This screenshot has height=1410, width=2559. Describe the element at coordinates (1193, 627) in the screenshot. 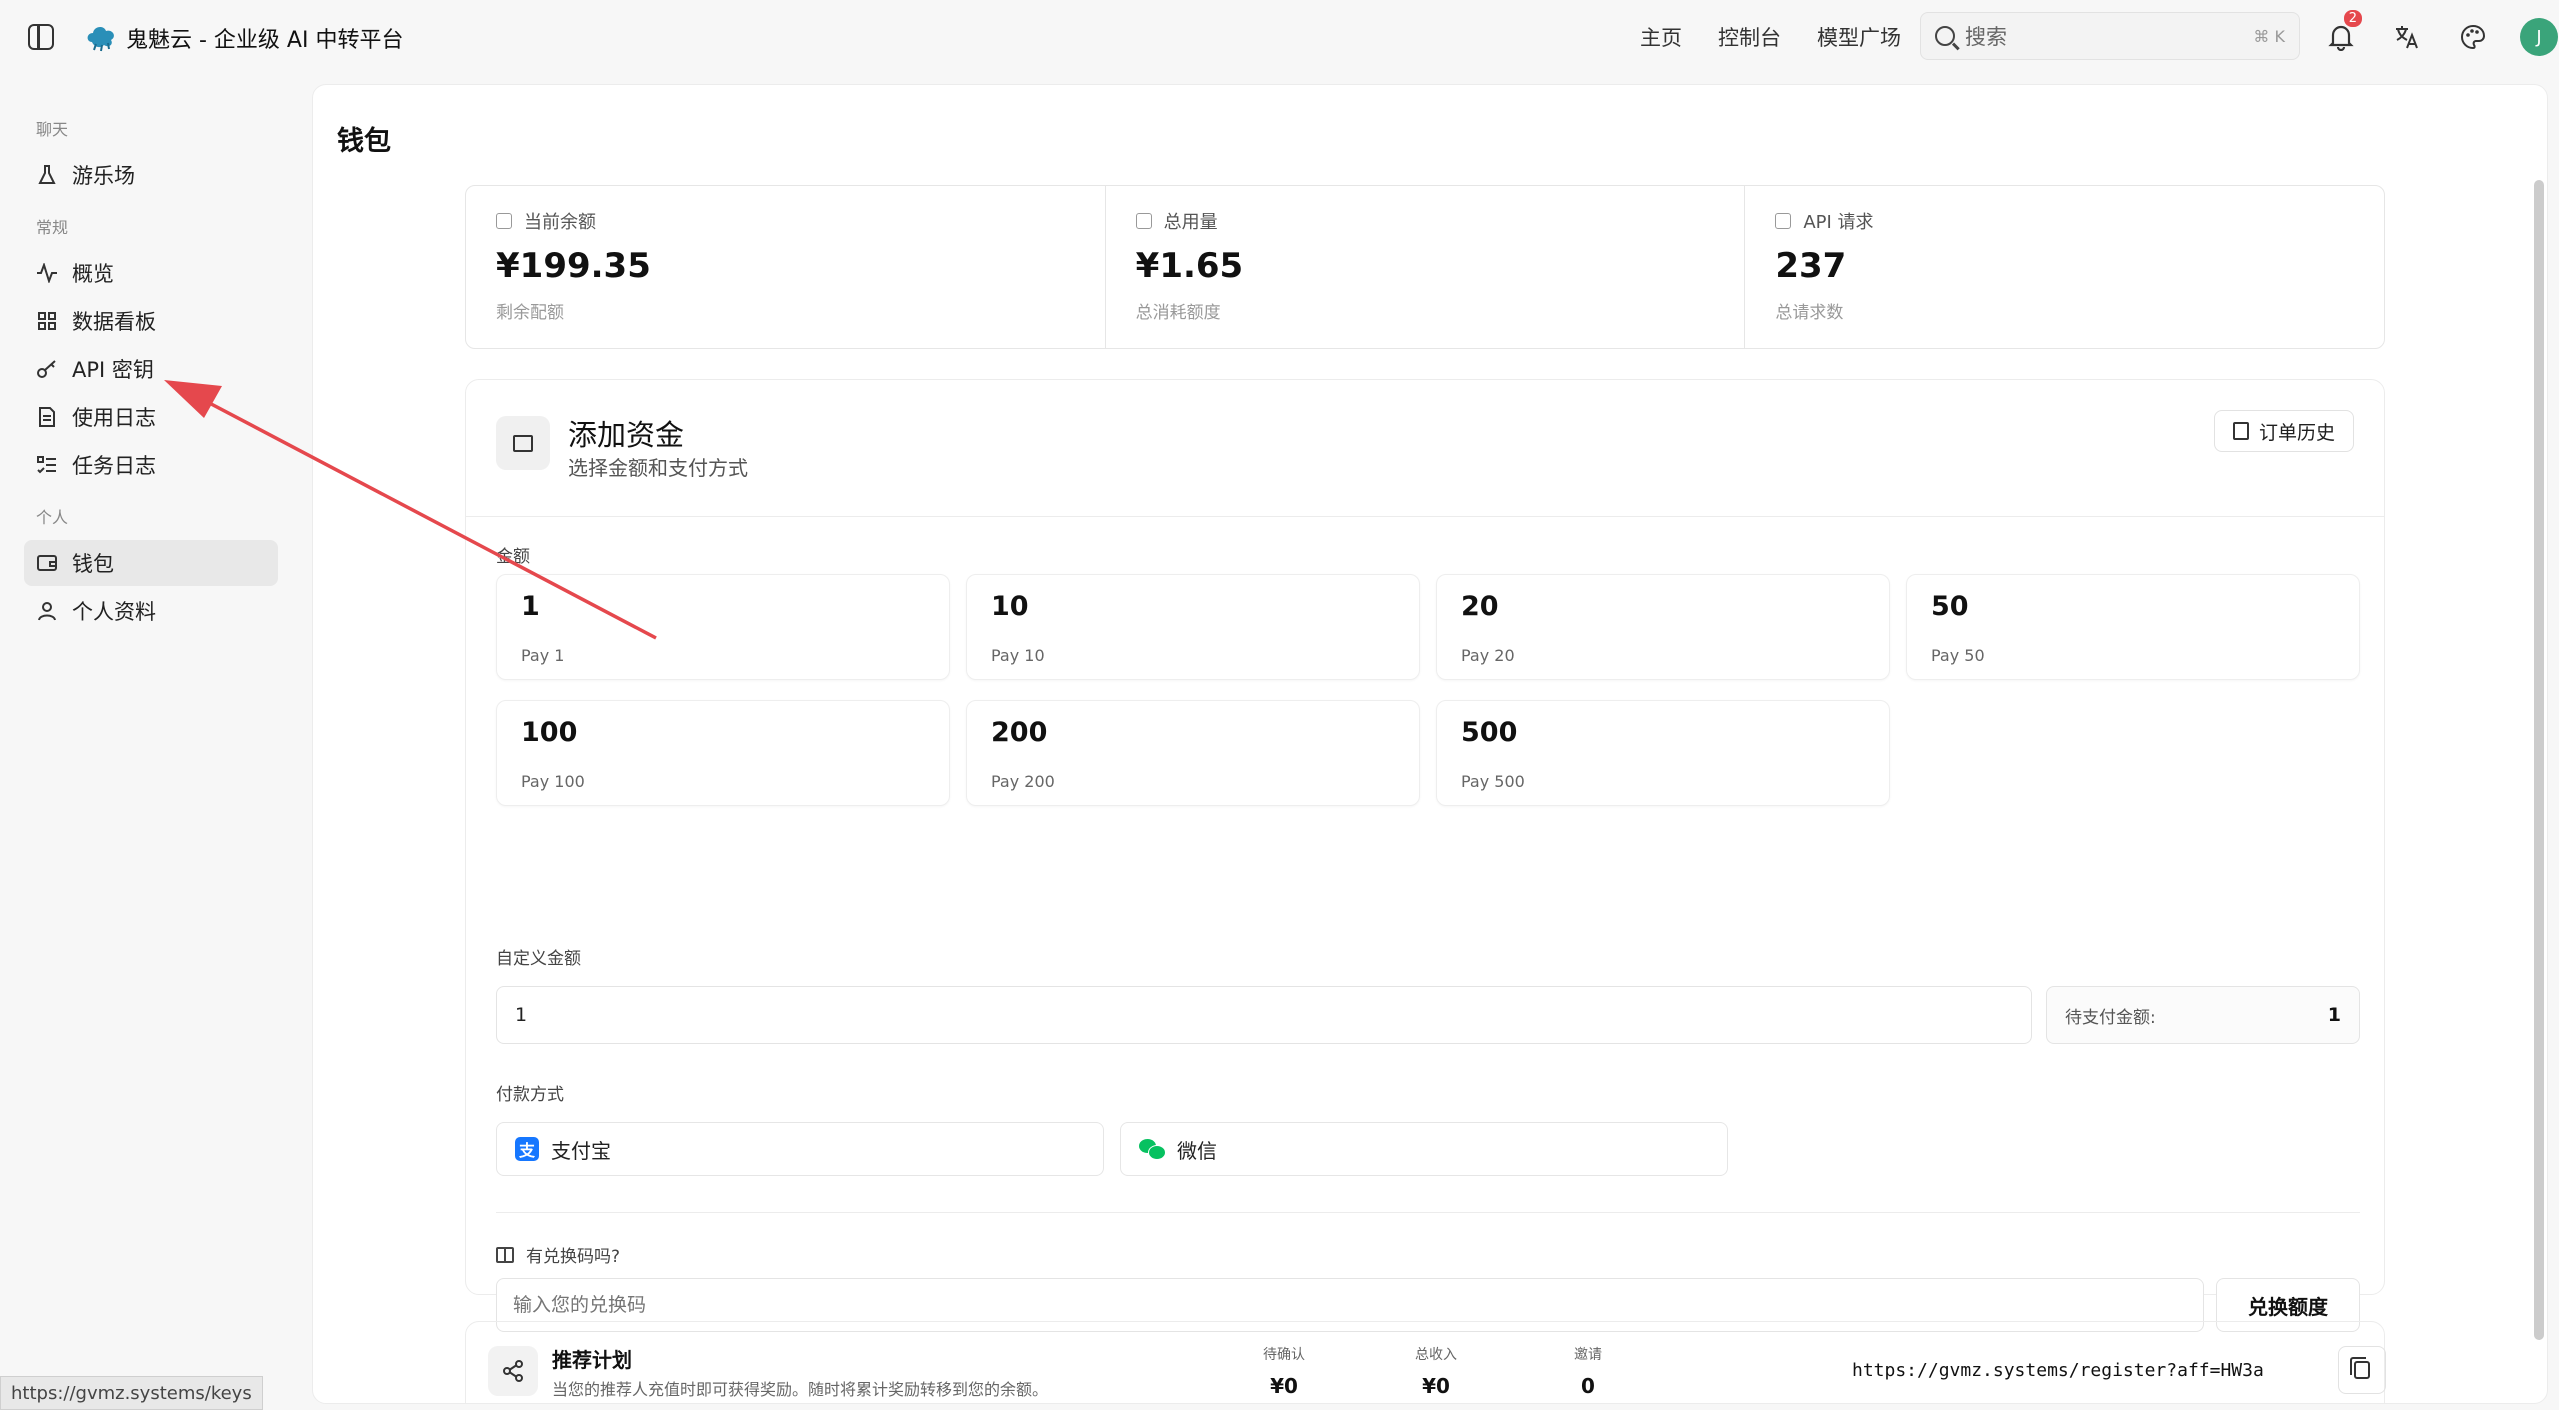

I see `amount-option: 10 Pay 10` at that location.